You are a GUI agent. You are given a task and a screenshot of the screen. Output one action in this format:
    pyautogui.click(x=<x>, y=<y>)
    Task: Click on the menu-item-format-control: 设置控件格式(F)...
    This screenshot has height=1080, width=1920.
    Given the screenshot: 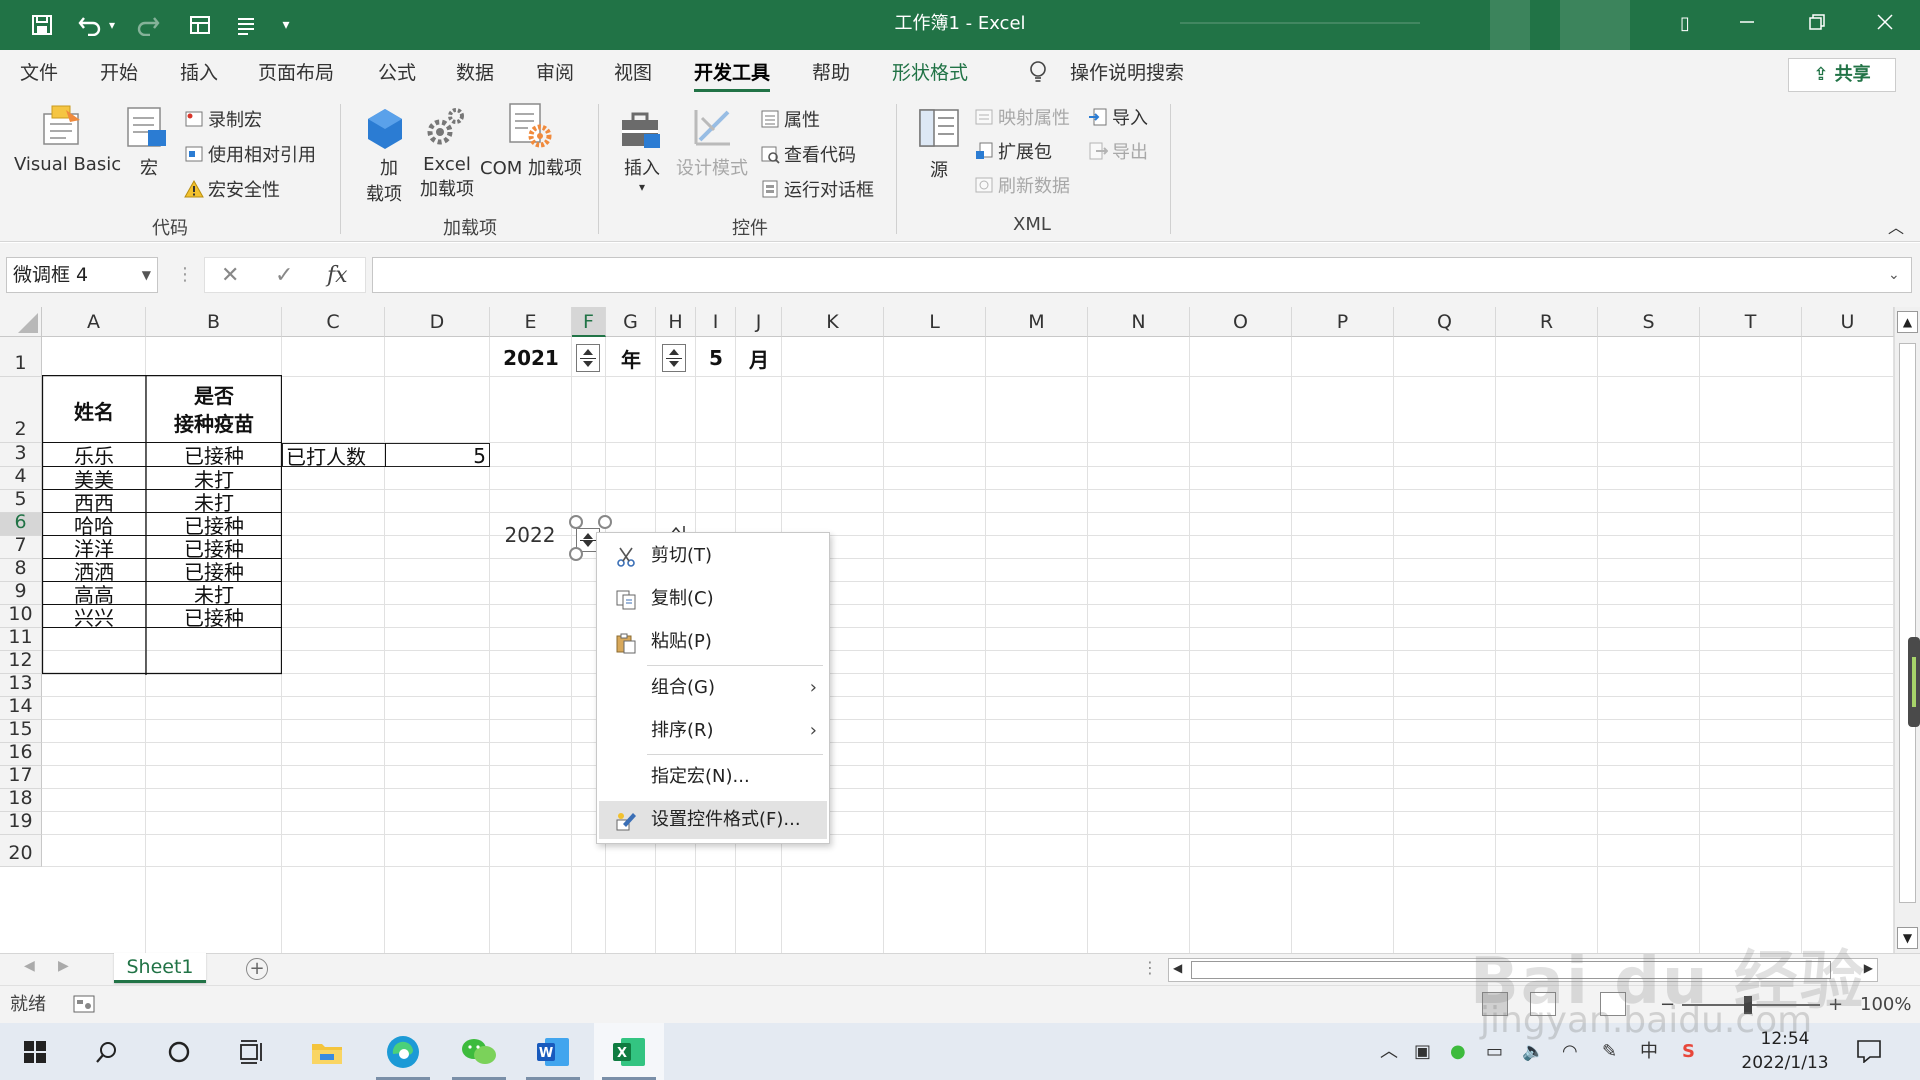 What is the action you would take?
    pyautogui.click(x=713, y=820)
    